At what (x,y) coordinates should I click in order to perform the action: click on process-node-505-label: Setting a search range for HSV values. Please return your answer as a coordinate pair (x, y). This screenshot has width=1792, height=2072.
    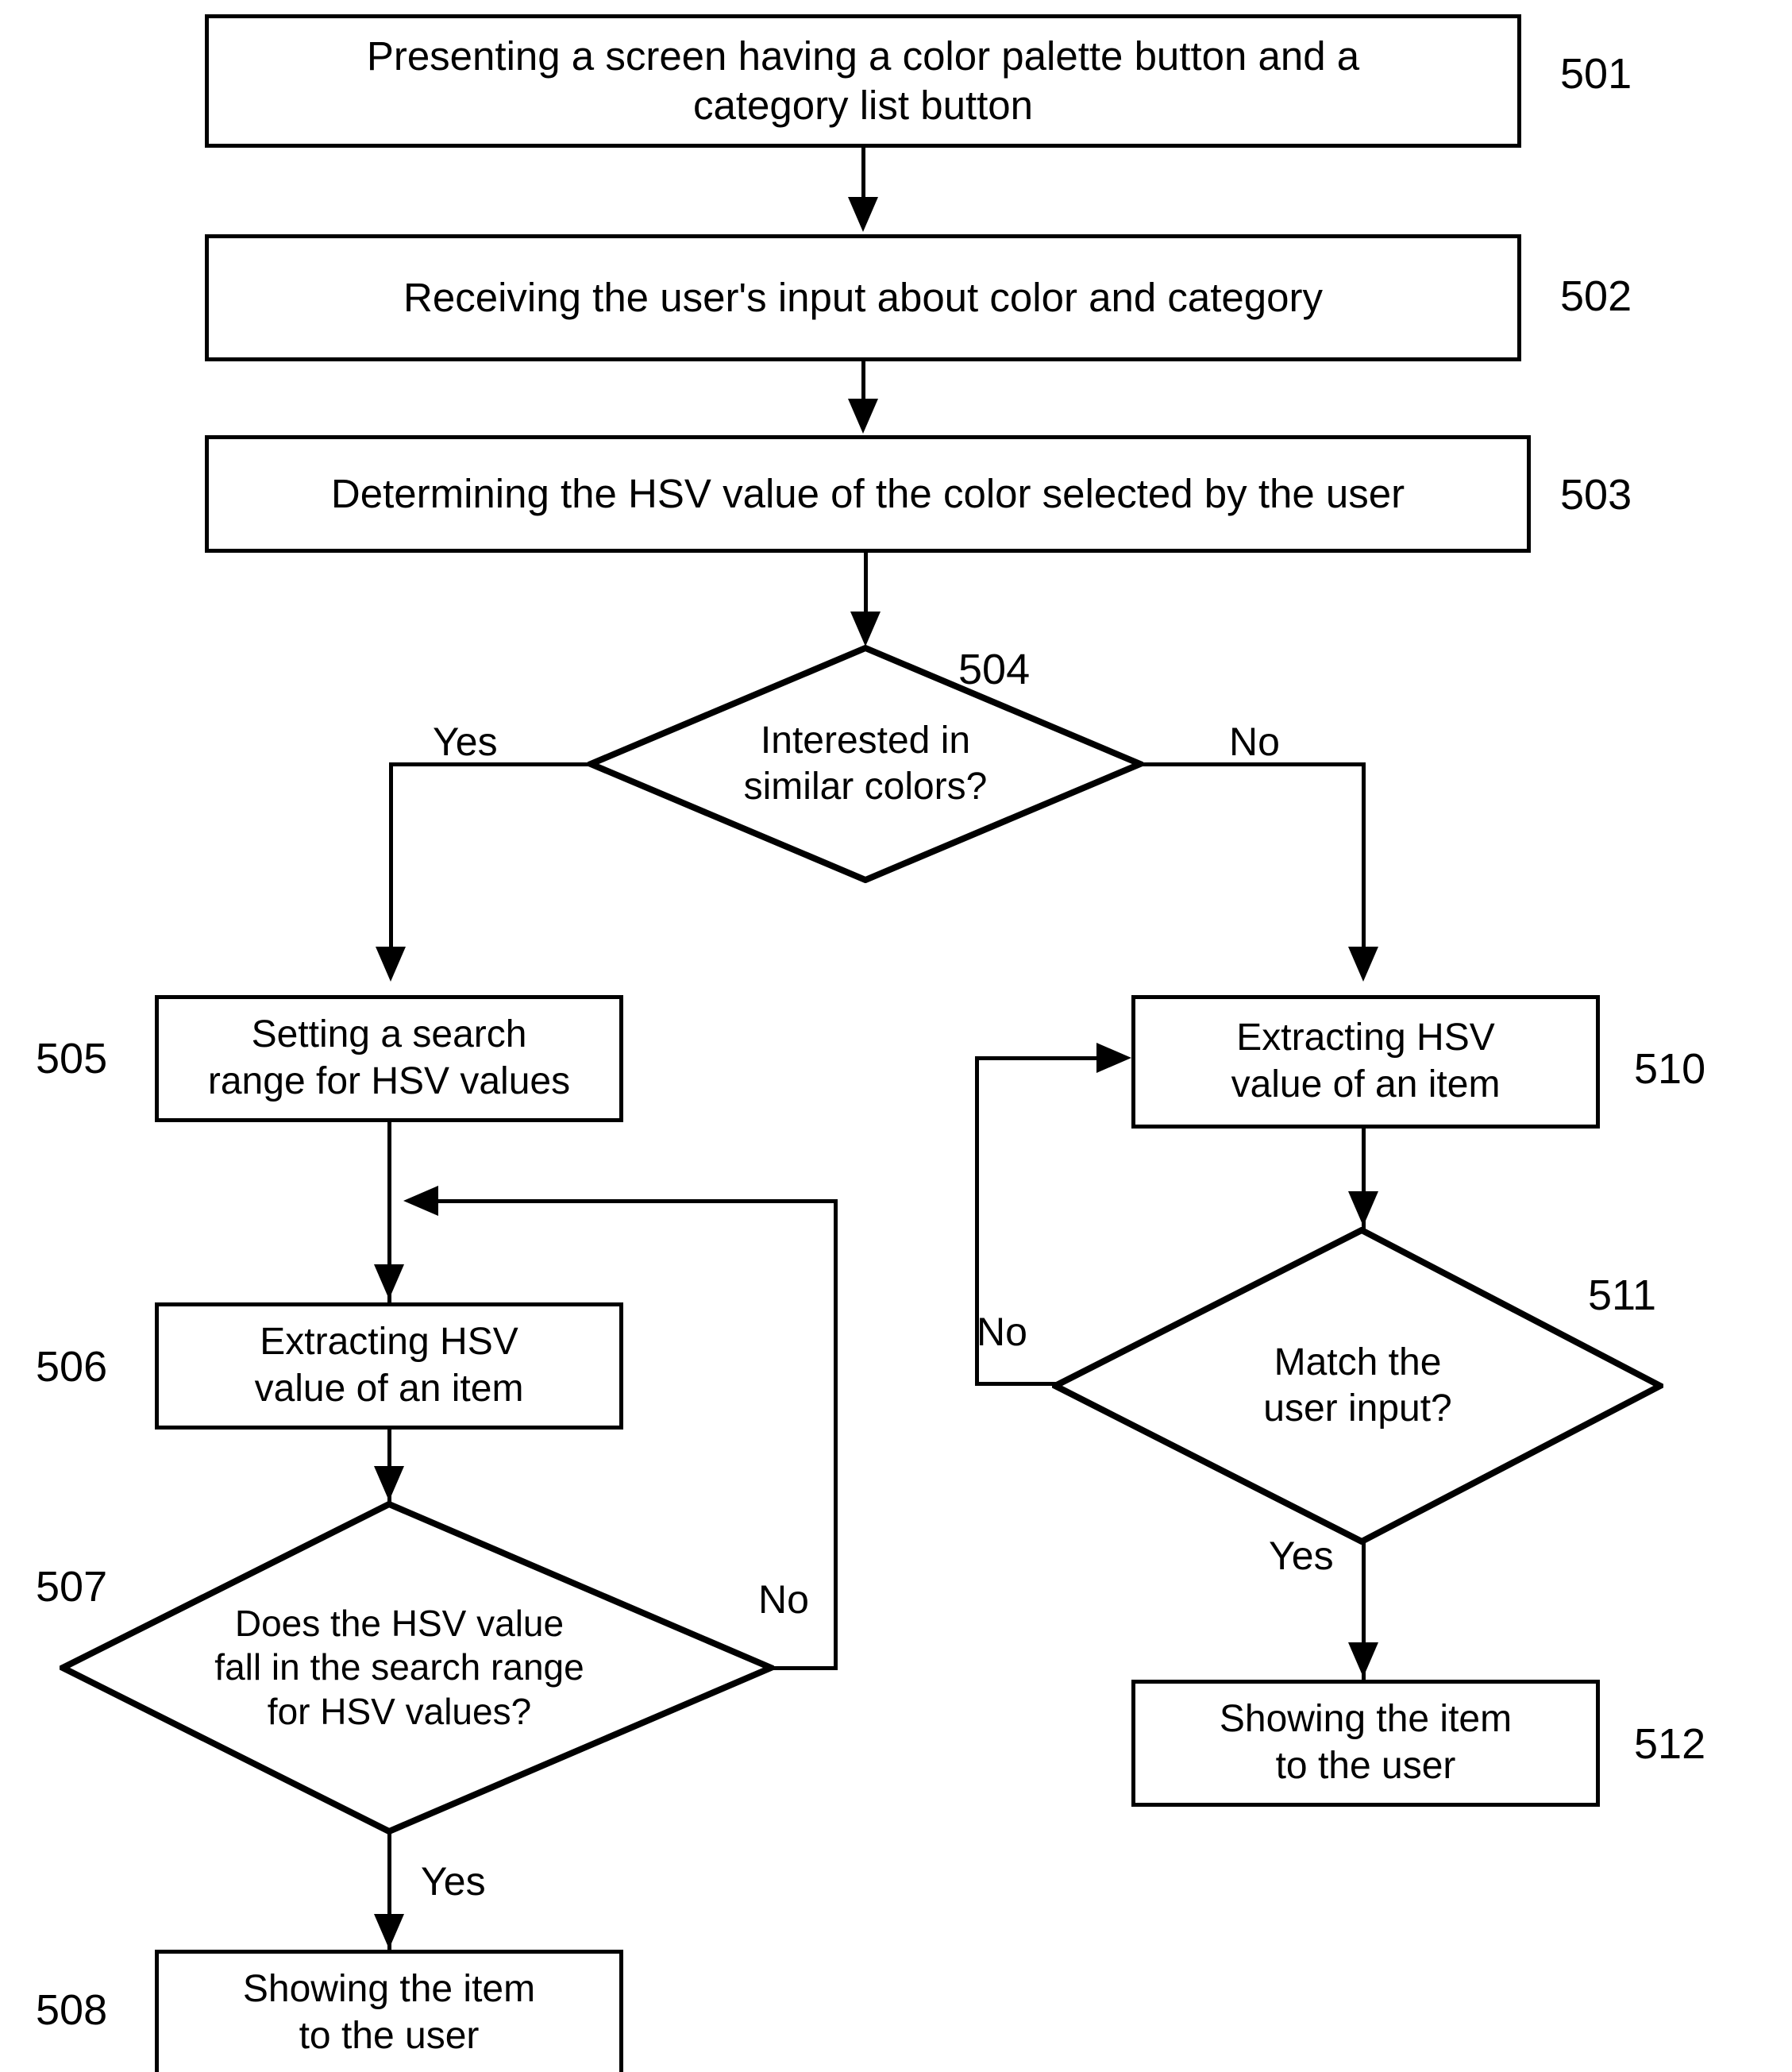
    Looking at the image, I should click on (389, 1058).